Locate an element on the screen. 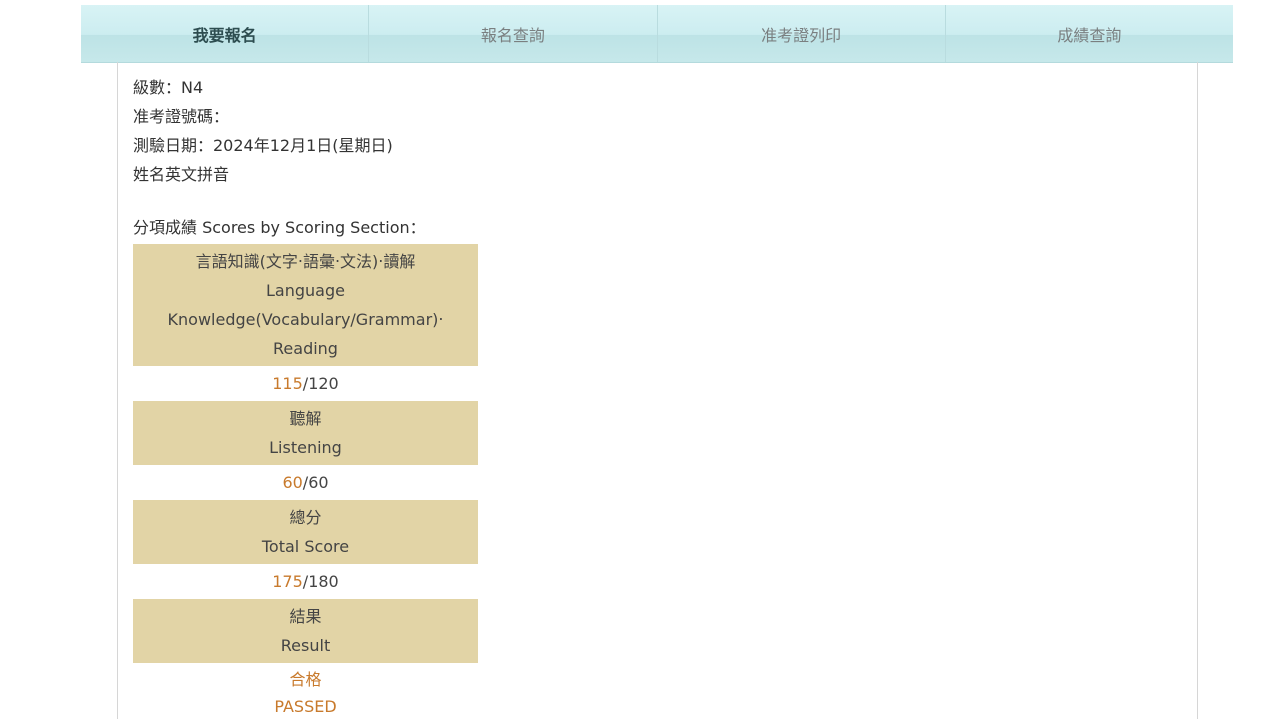  section-label-en: Listening is located at coordinates (305, 447).